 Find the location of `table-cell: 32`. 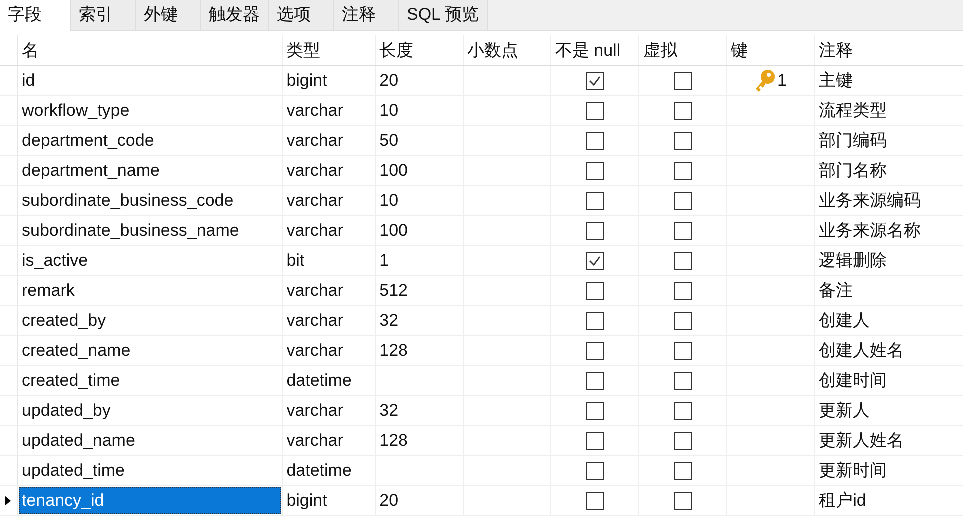

table-cell: 32 is located at coordinates (389, 320).